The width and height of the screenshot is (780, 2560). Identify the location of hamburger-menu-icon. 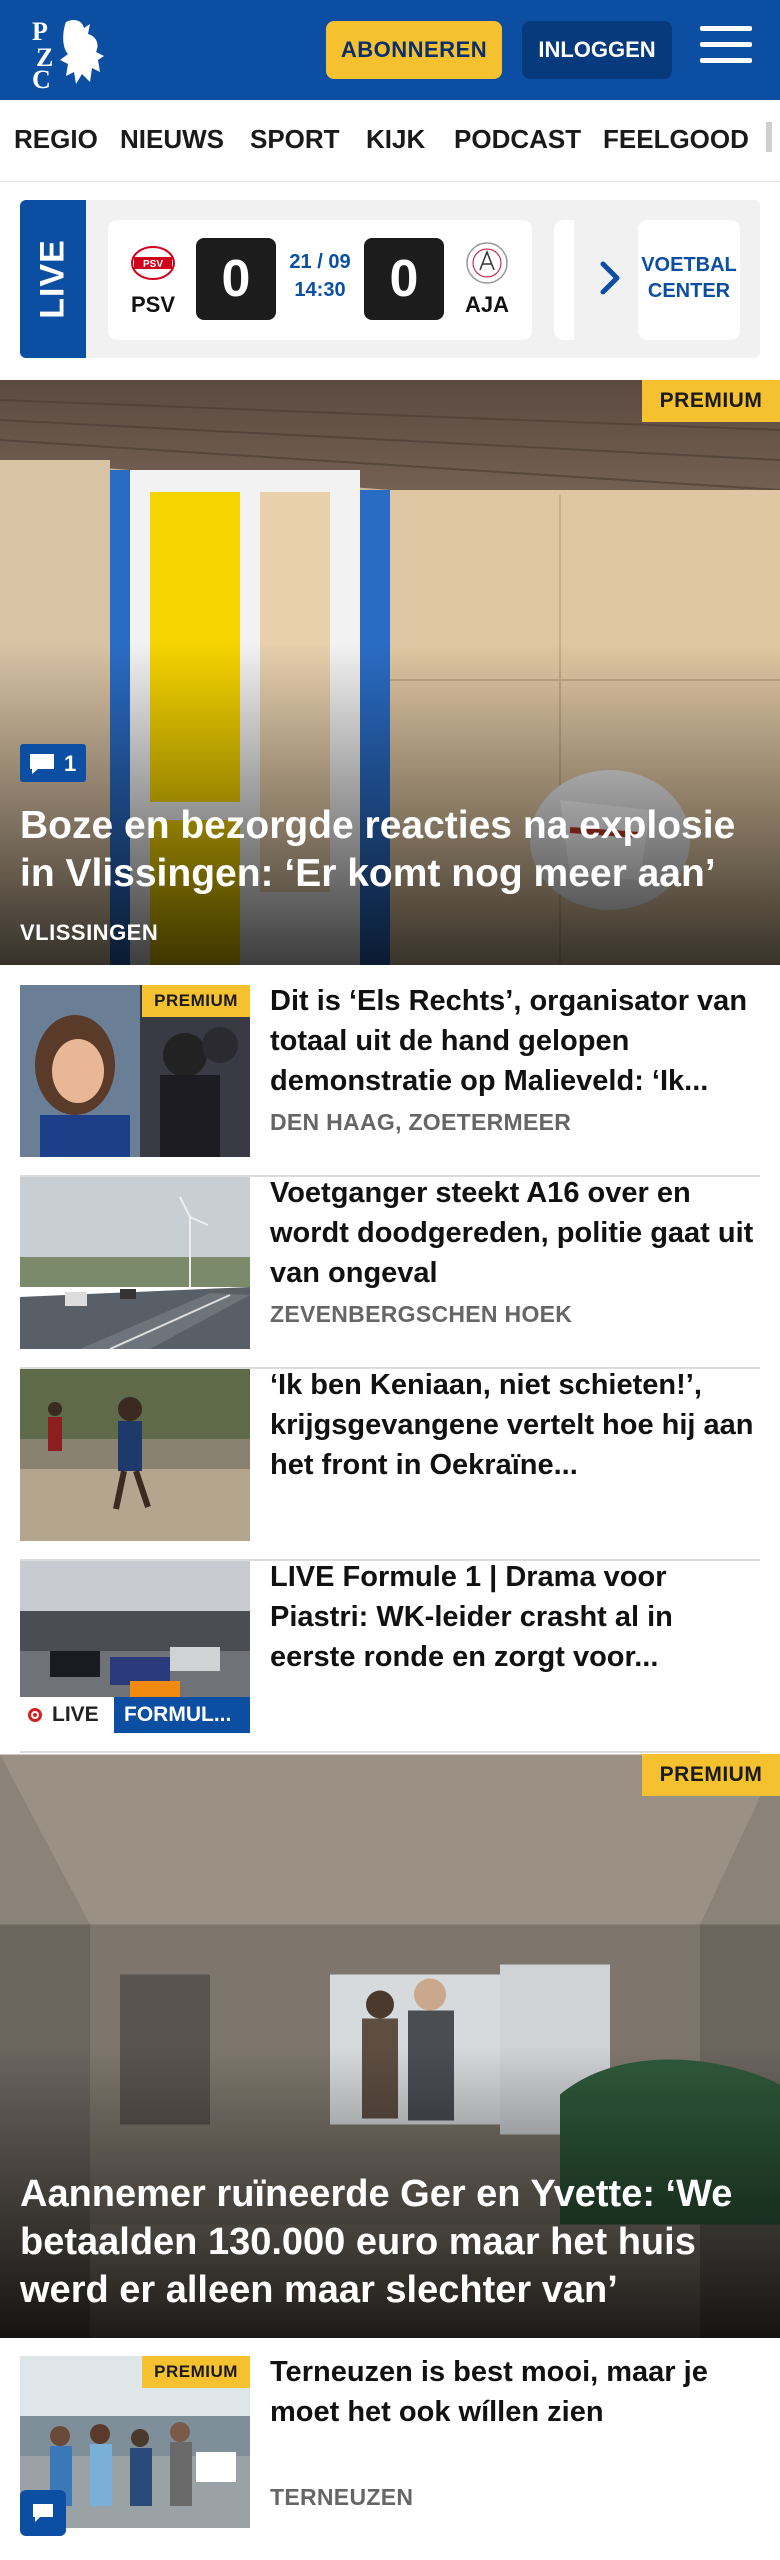
(726, 49).